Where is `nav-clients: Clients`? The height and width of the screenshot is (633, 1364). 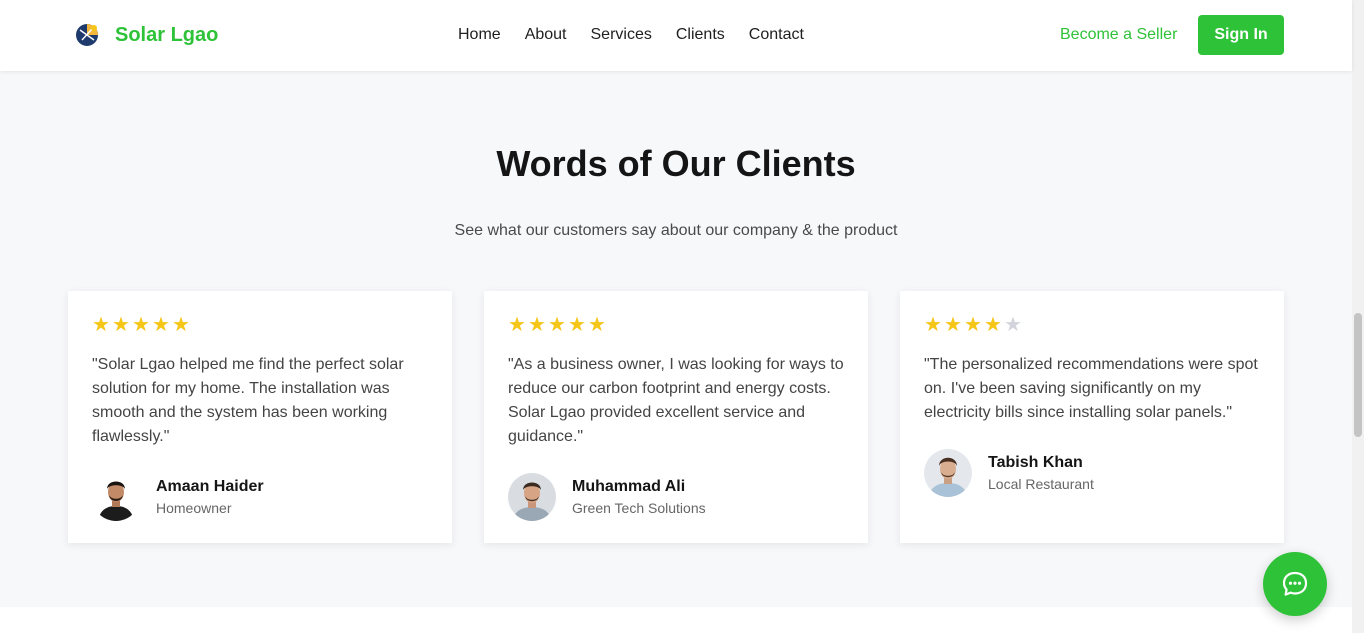
nav-clients: Clients is located at coordinates (700, 35).